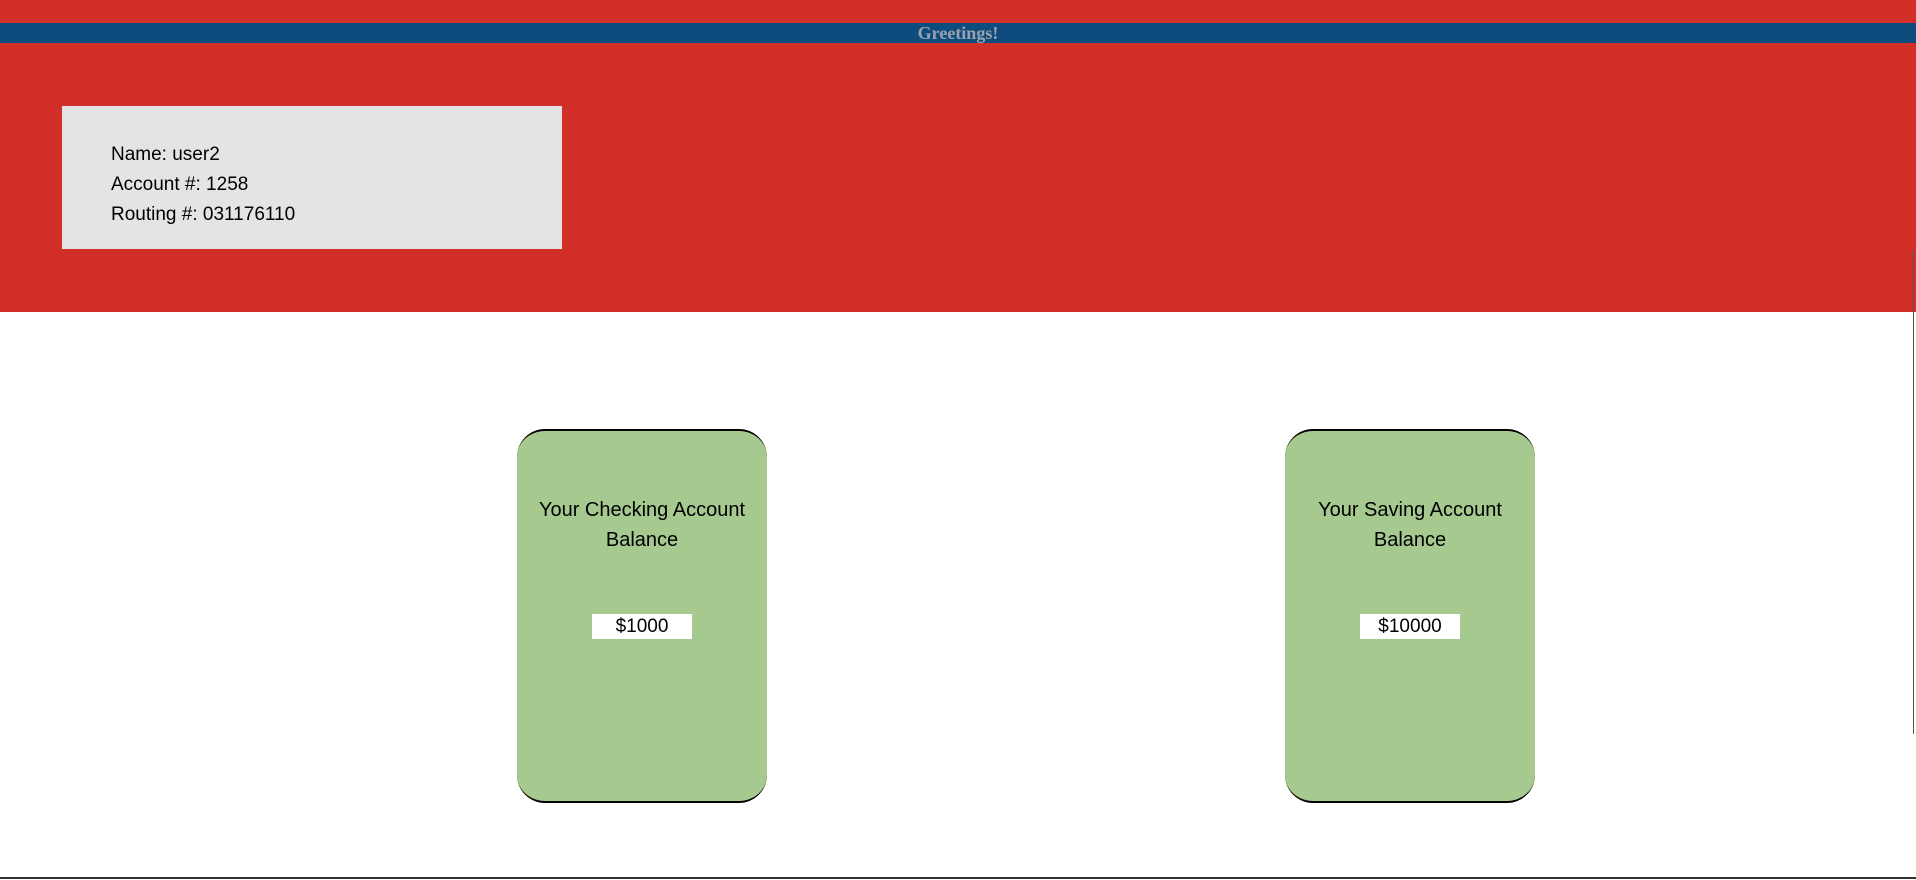 The image size is (1916, 880). I want to click on saving-balance-value: $10000, so click(1410, 626).